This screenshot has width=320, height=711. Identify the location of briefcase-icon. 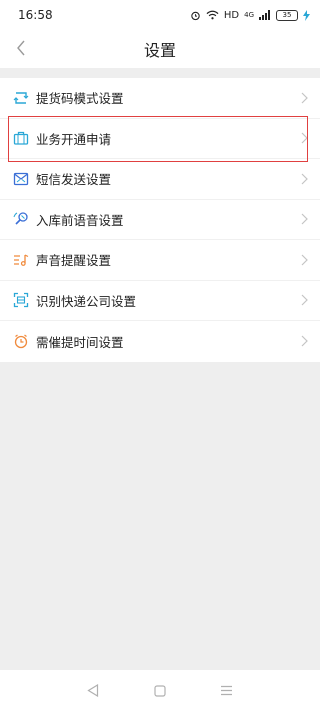
(21, 138).